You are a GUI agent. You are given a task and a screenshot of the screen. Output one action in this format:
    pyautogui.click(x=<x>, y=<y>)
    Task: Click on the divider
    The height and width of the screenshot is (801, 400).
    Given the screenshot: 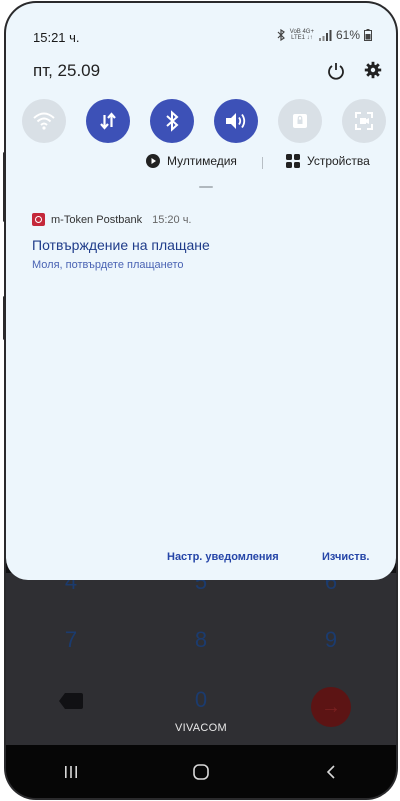 What is the action you would take?
    pyautogui.click(x=262, y=163)
    